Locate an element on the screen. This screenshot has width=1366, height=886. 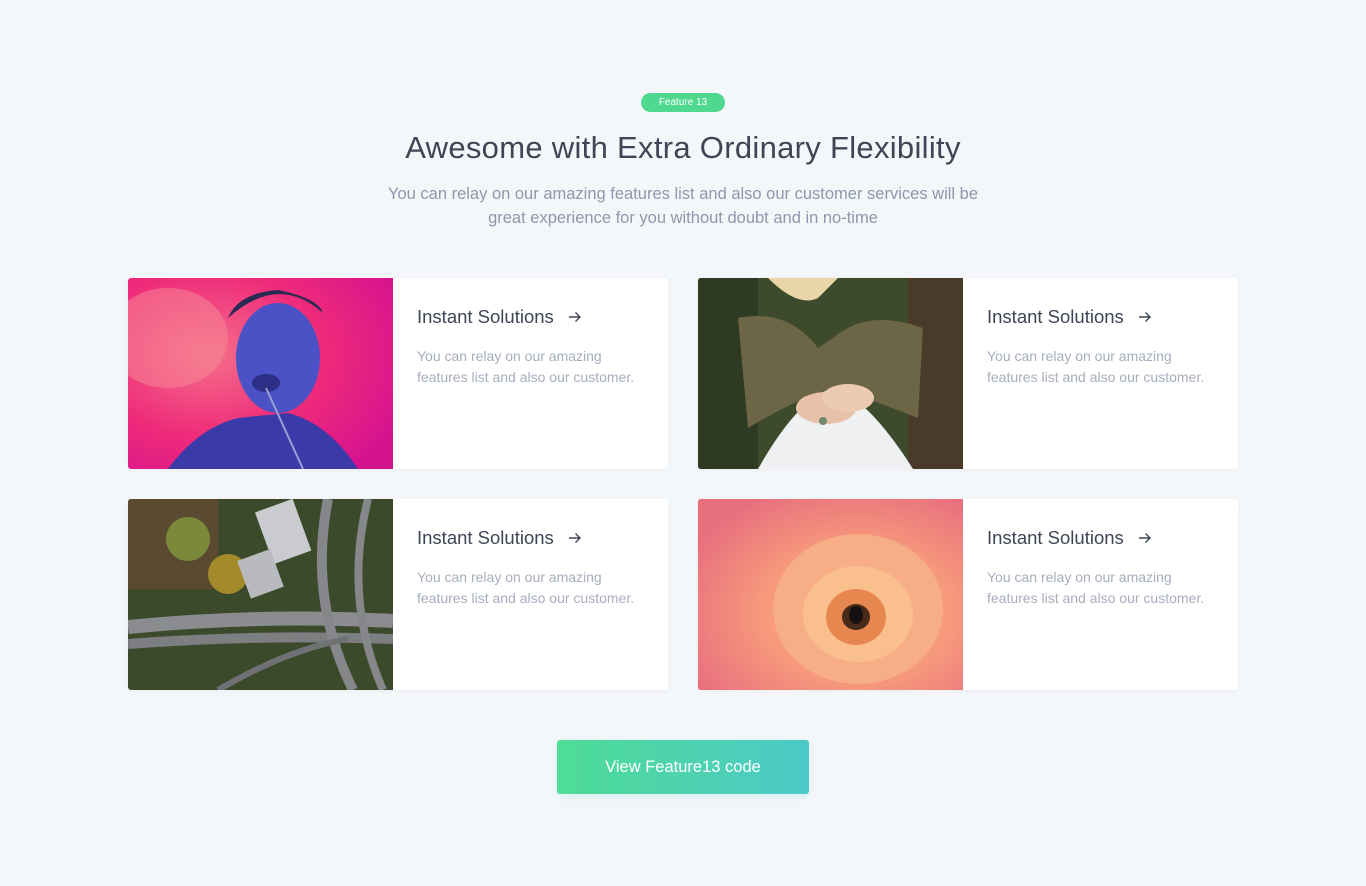
feature-badge: Feature 13 is located at coordinates (683, 102).